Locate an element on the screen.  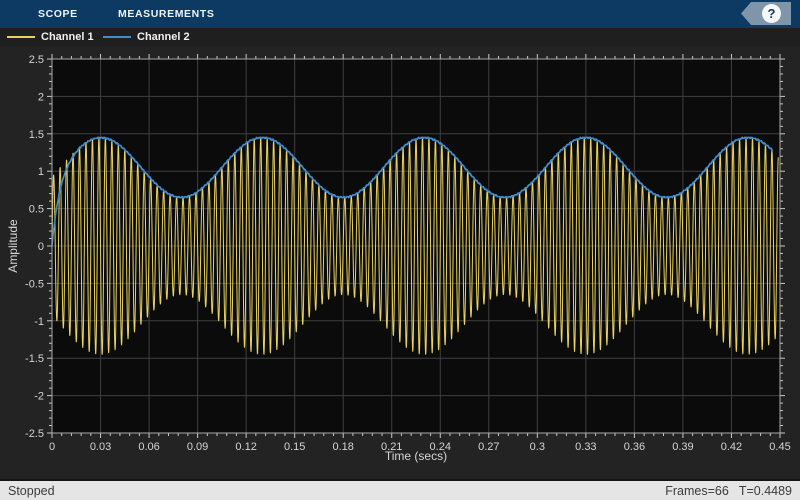
y-tick-label: 2.5 is located at coordinates (36, 60).